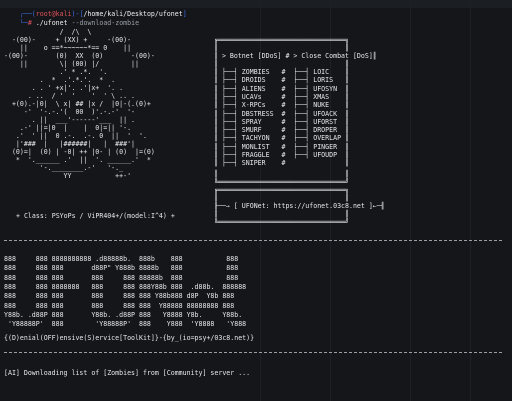 The height and width of the screenshot is (401, 512). Describe the element at coordinates (75, 168) in the screenshot. I see `ascii-art-line: '-.________.-' '-._` at that location.